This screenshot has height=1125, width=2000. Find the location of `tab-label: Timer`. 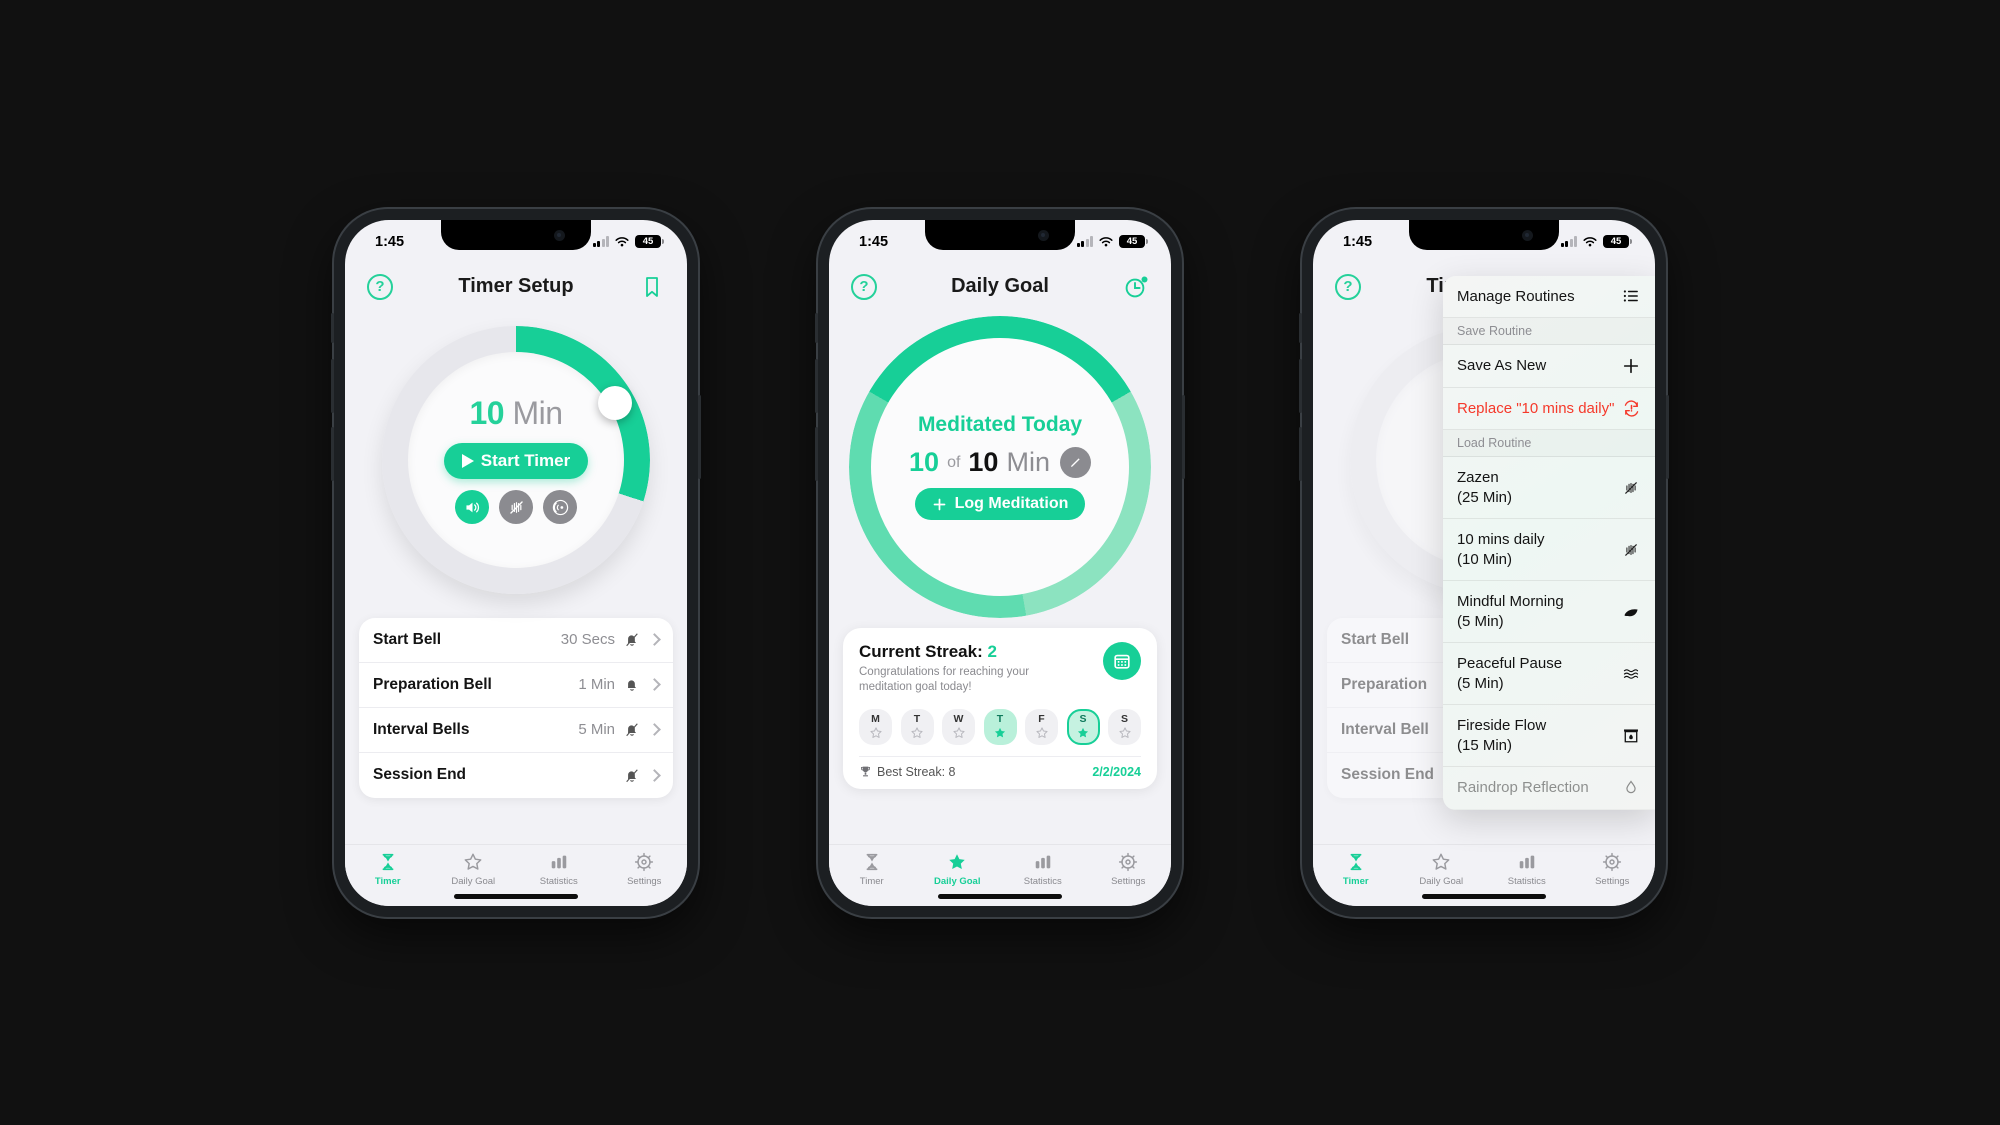

tab-label: Timer is located at coordinates (387, 881).